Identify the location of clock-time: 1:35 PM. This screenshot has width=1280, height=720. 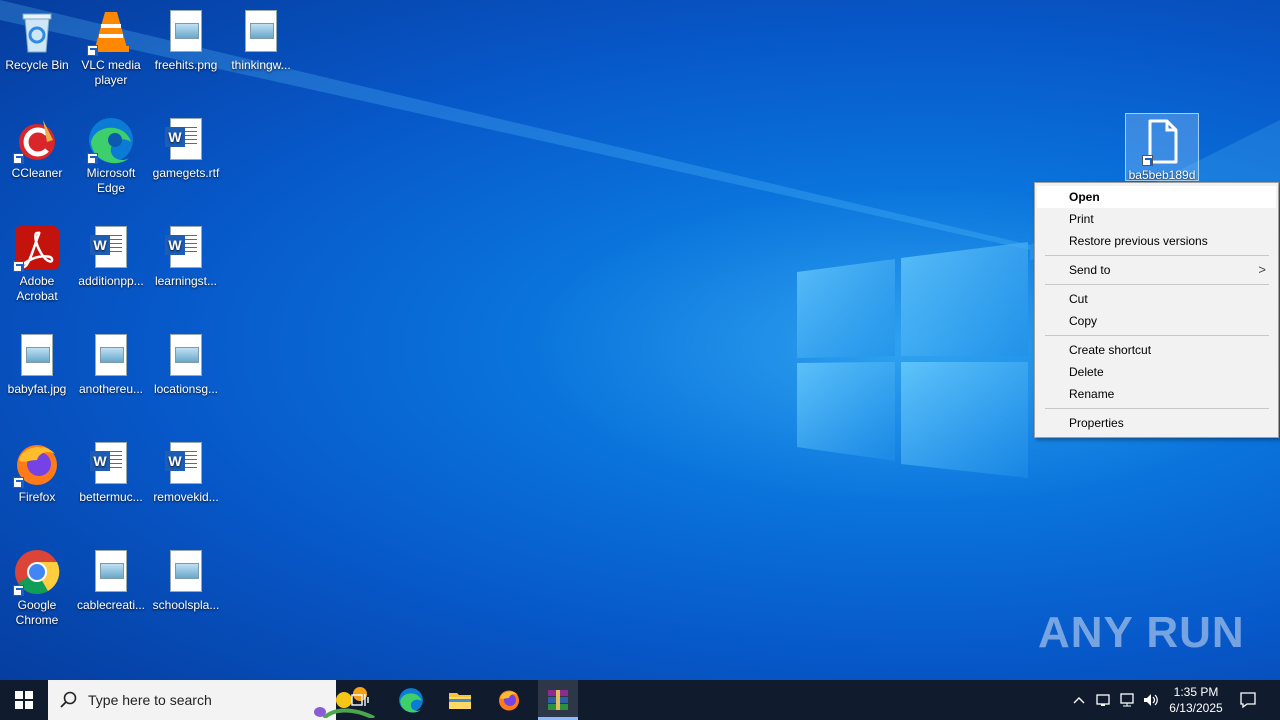
(1196, 692).